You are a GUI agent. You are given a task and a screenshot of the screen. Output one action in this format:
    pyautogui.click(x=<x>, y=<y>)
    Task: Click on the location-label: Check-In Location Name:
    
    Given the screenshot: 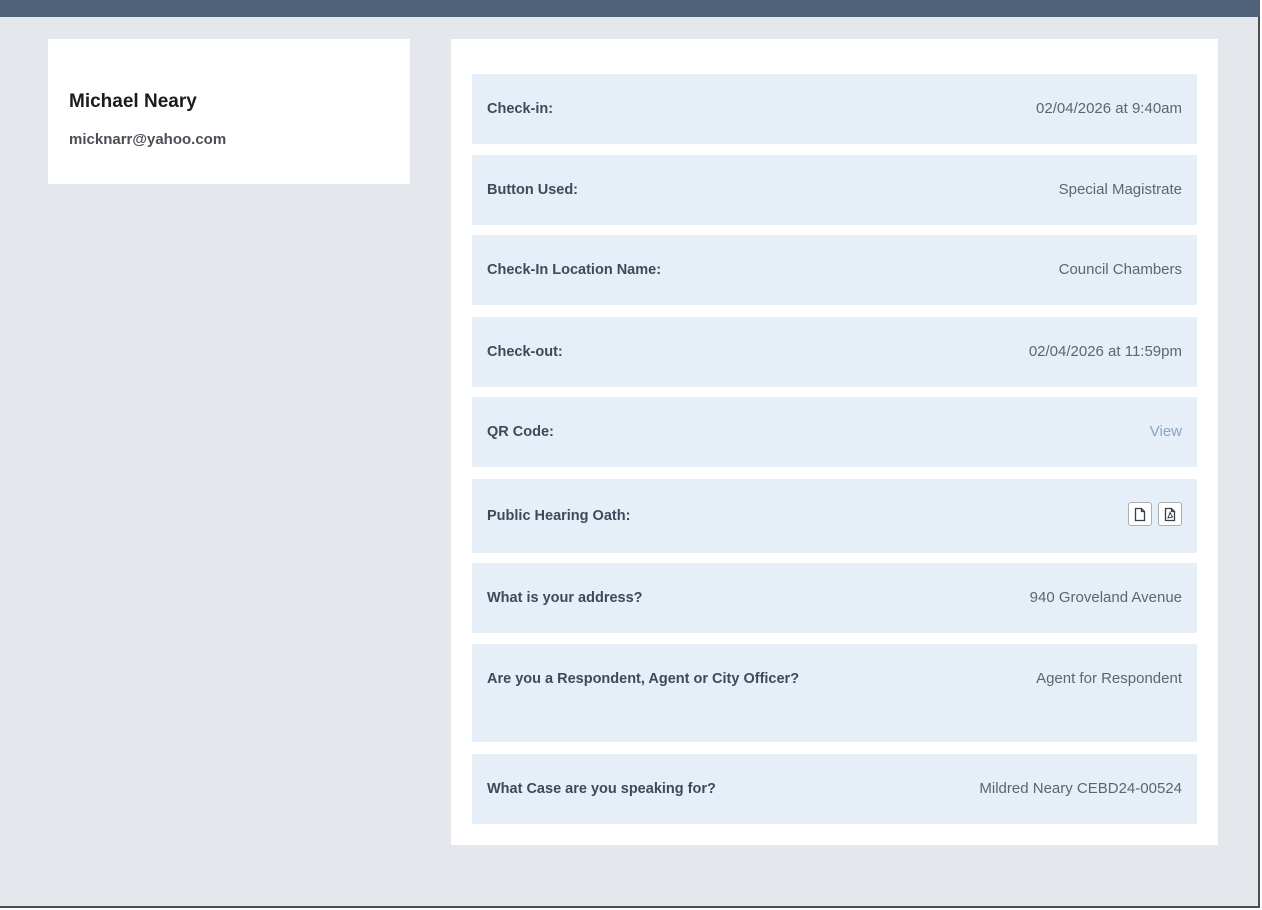 What is the action you would take?
    pyautogui.click(x=574, y=270)
    